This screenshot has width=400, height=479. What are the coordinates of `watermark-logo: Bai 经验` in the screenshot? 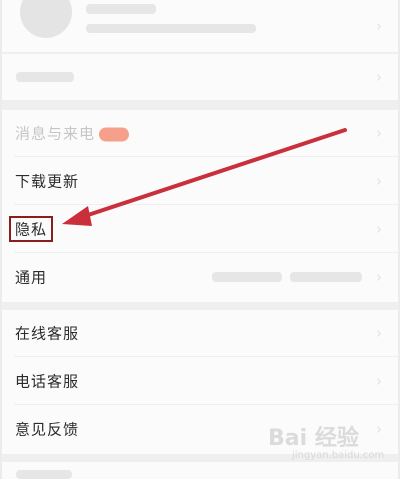 It's located at (313, 438).